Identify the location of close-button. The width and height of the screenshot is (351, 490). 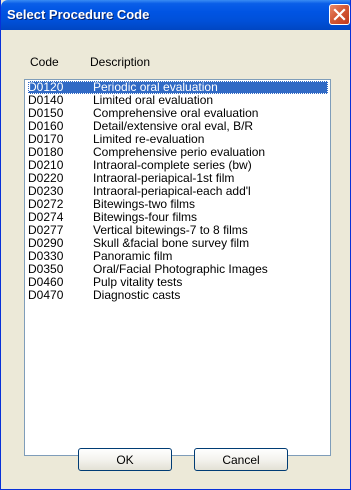
(339, 14).